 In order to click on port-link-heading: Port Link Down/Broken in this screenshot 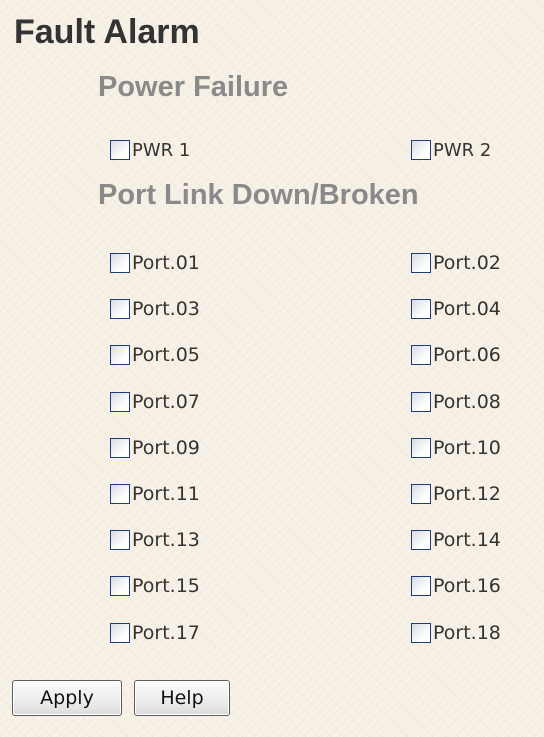, I will do `click(258, 195)`.